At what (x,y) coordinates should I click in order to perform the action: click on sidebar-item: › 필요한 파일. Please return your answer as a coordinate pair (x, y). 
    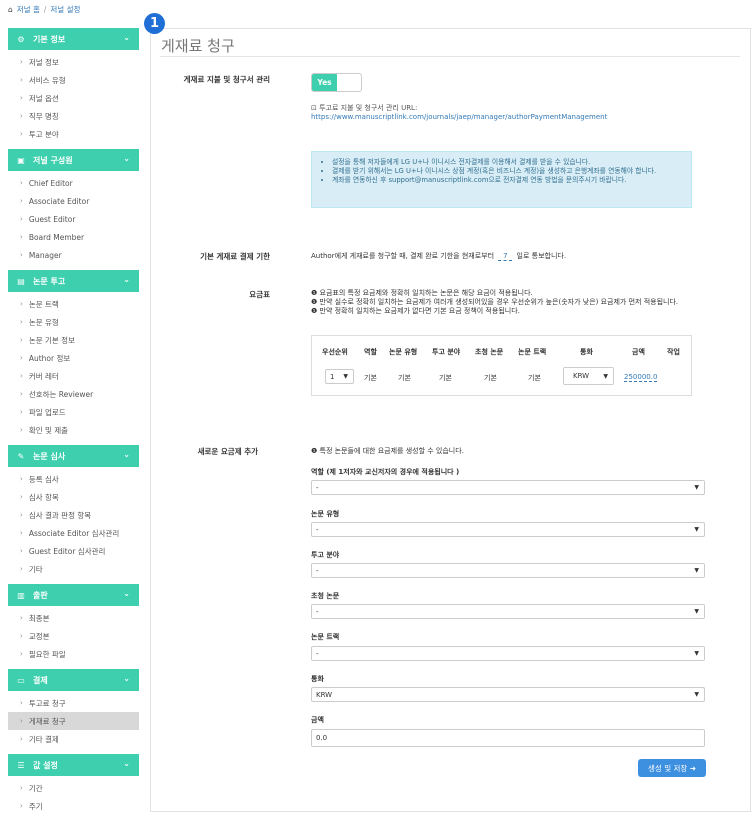
    Looking at the image, I should click on (73, 654).